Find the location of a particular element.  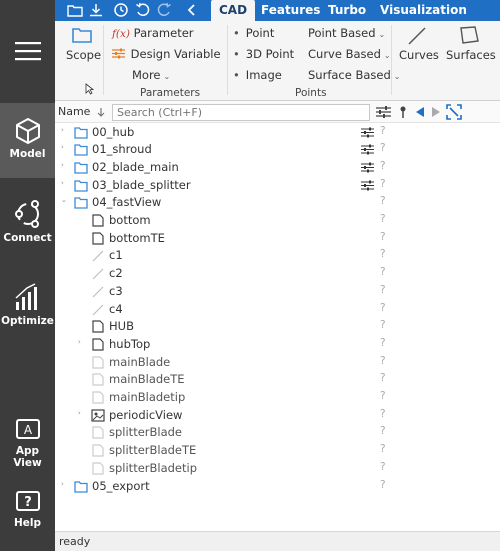

tree-row: c2? is located at coordinates (277, 274).